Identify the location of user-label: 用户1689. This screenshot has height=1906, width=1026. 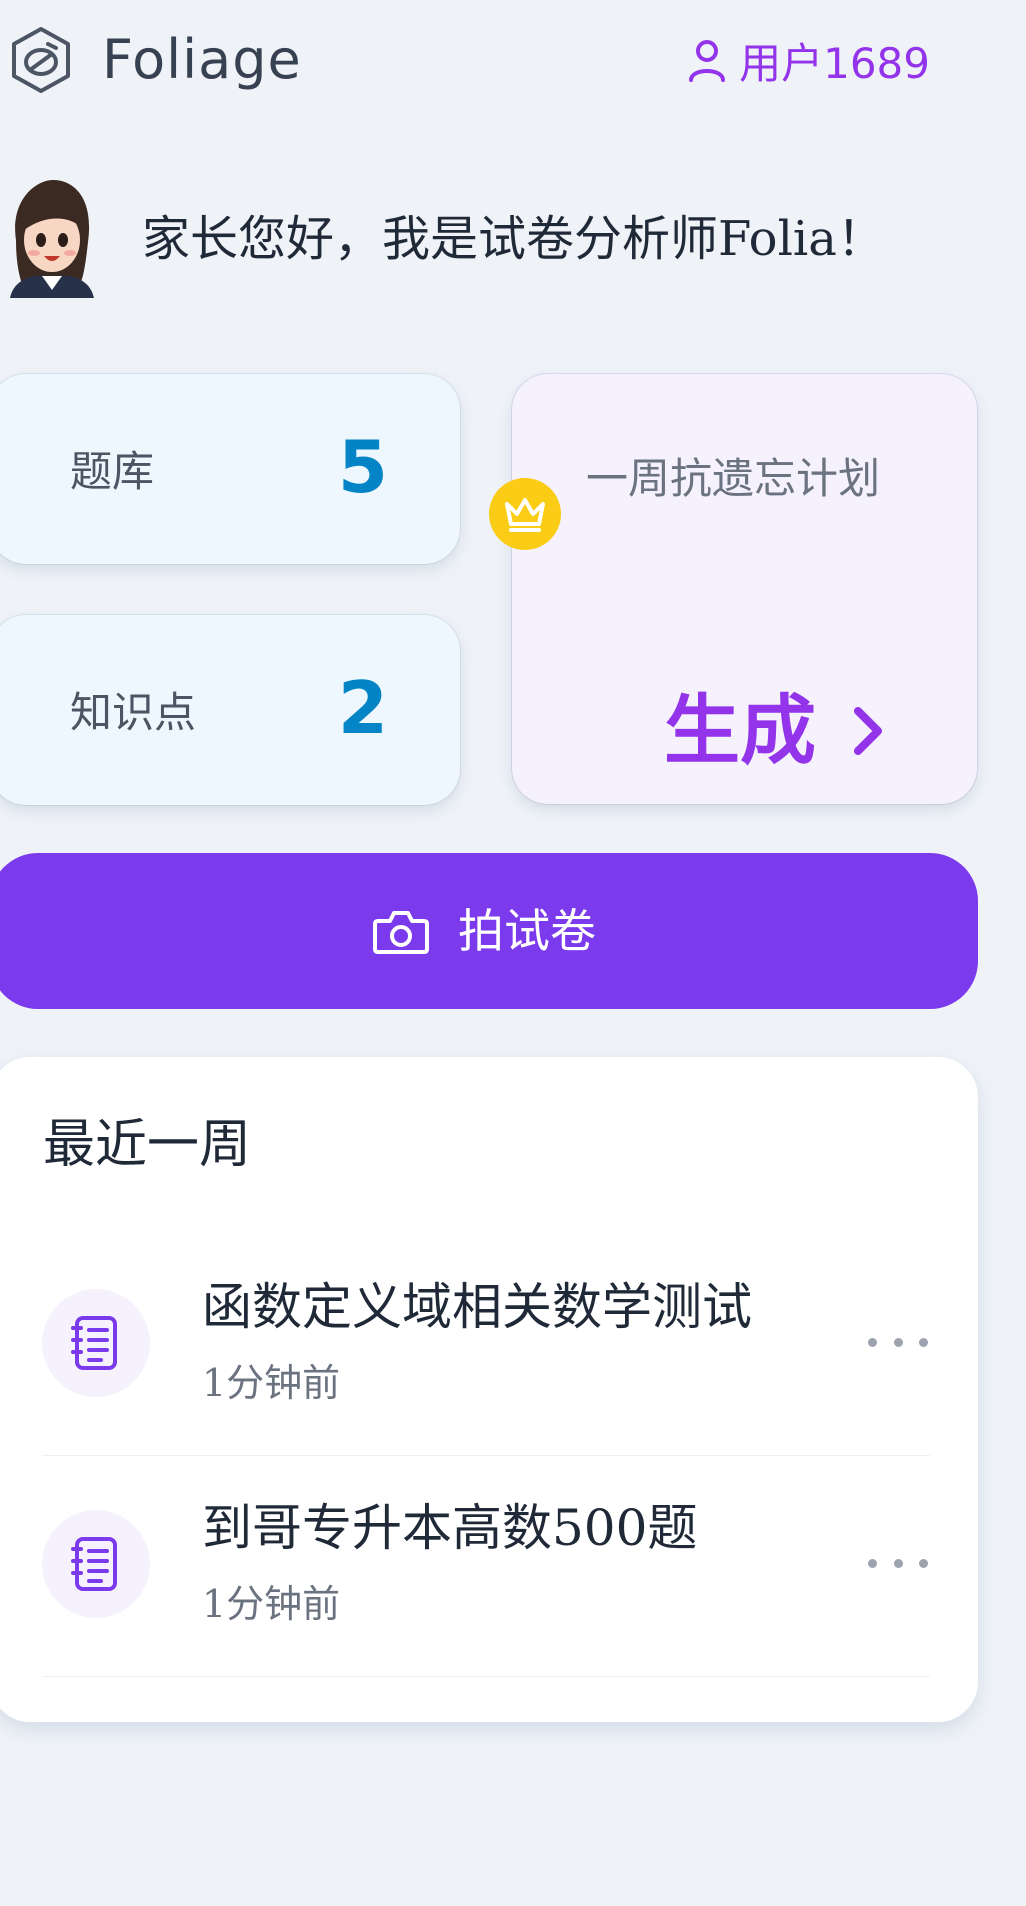
(834, 63).